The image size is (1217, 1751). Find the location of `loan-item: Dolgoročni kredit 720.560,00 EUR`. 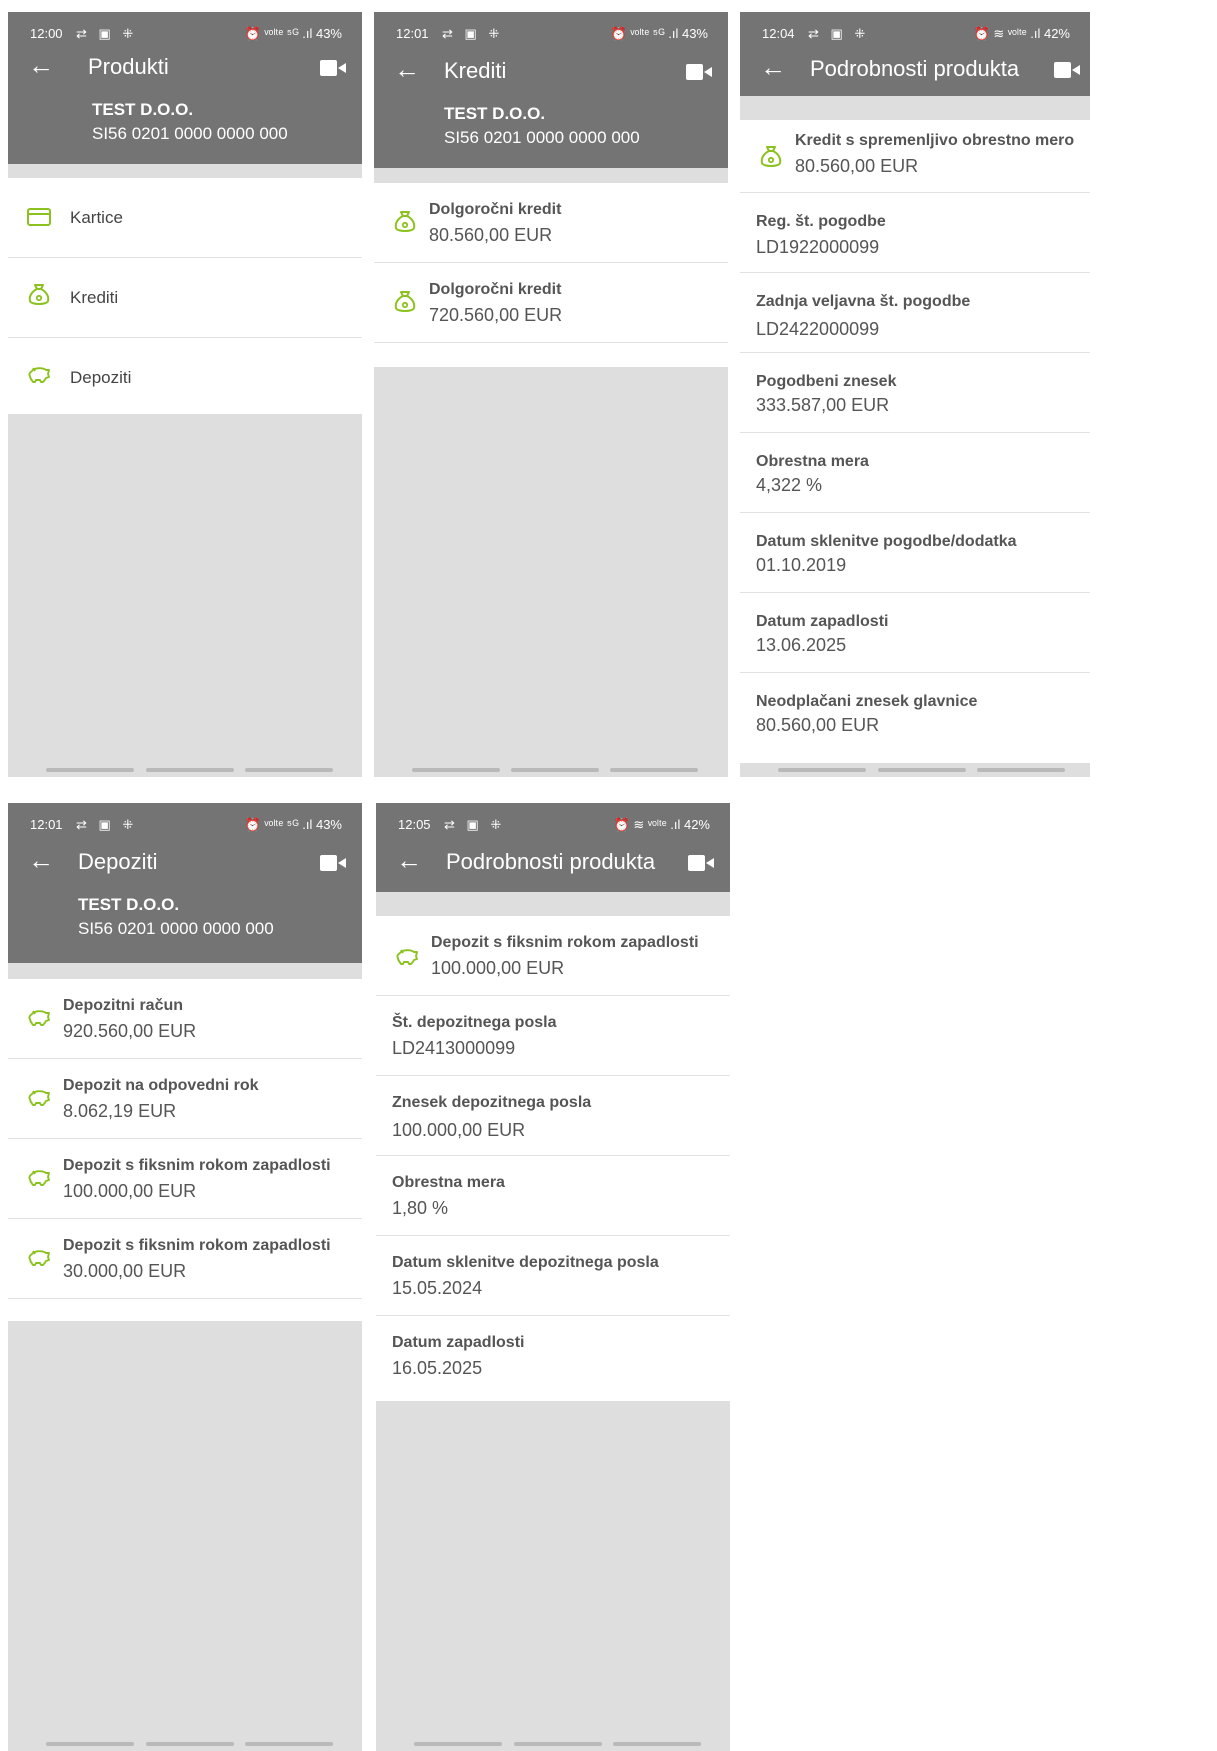

loan-item: Dolgoročni kredit 720.560,00 EUR is located at coordinates (551, 303).